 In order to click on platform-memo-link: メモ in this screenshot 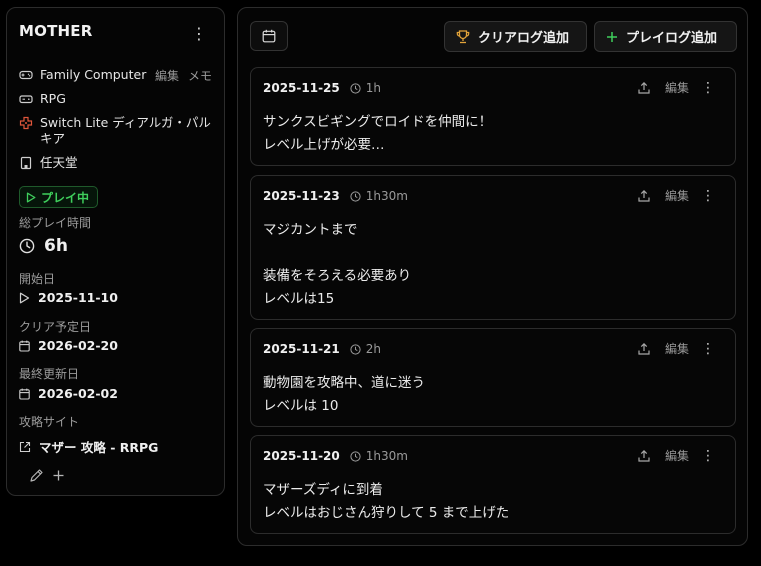, I will do `click(200, 75)`.